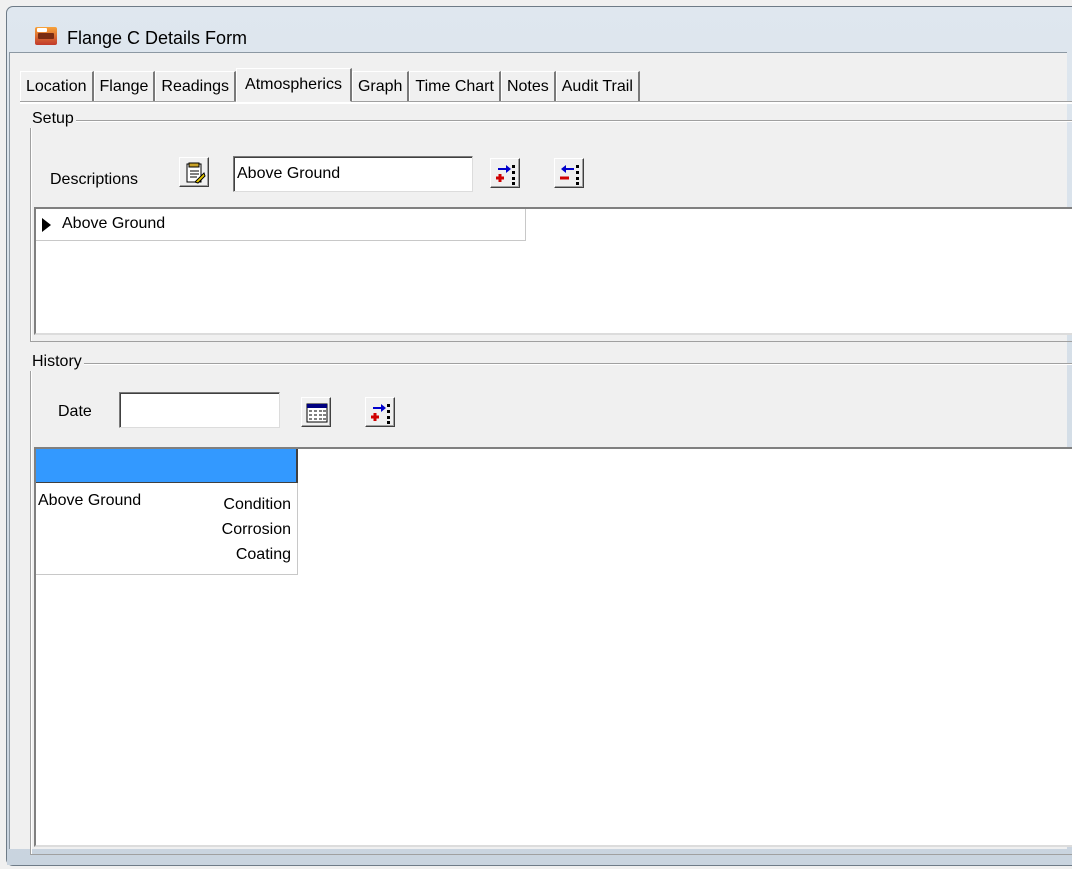 This screenshot has height=869, width=1072. Describe the element at coordinates (75, 411) in the screenshot. I see `date-label: Date` at that location.